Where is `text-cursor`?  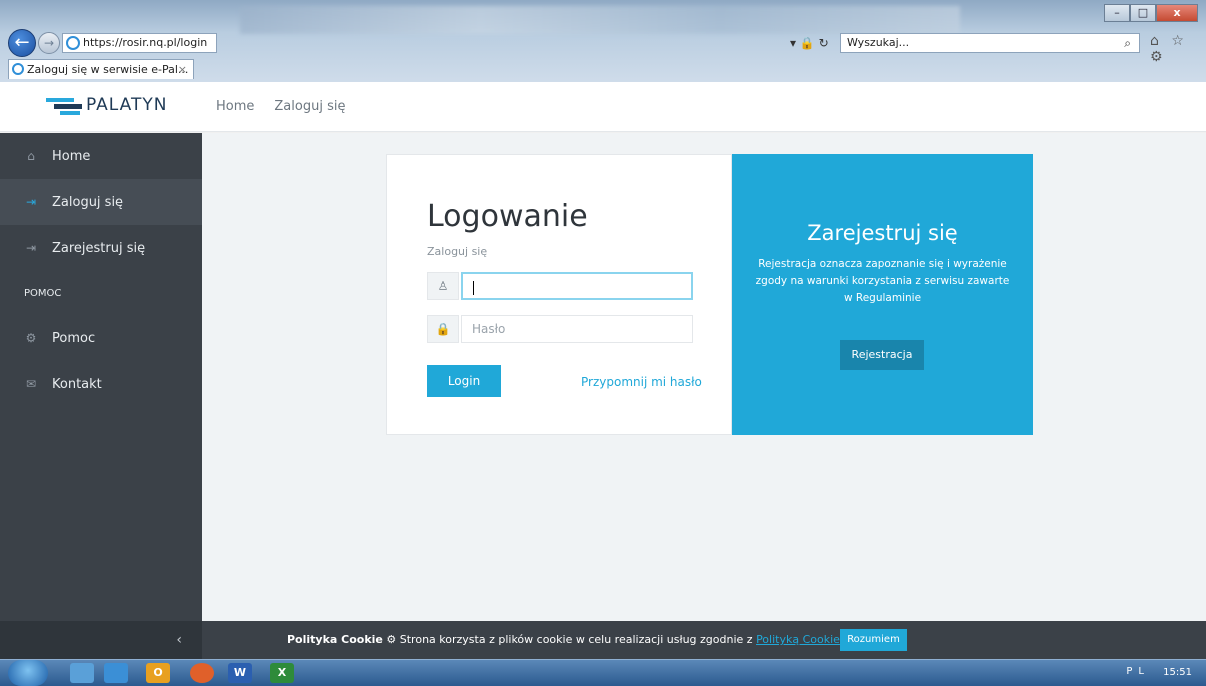
text-cursor is located at coordinates (473, 287).